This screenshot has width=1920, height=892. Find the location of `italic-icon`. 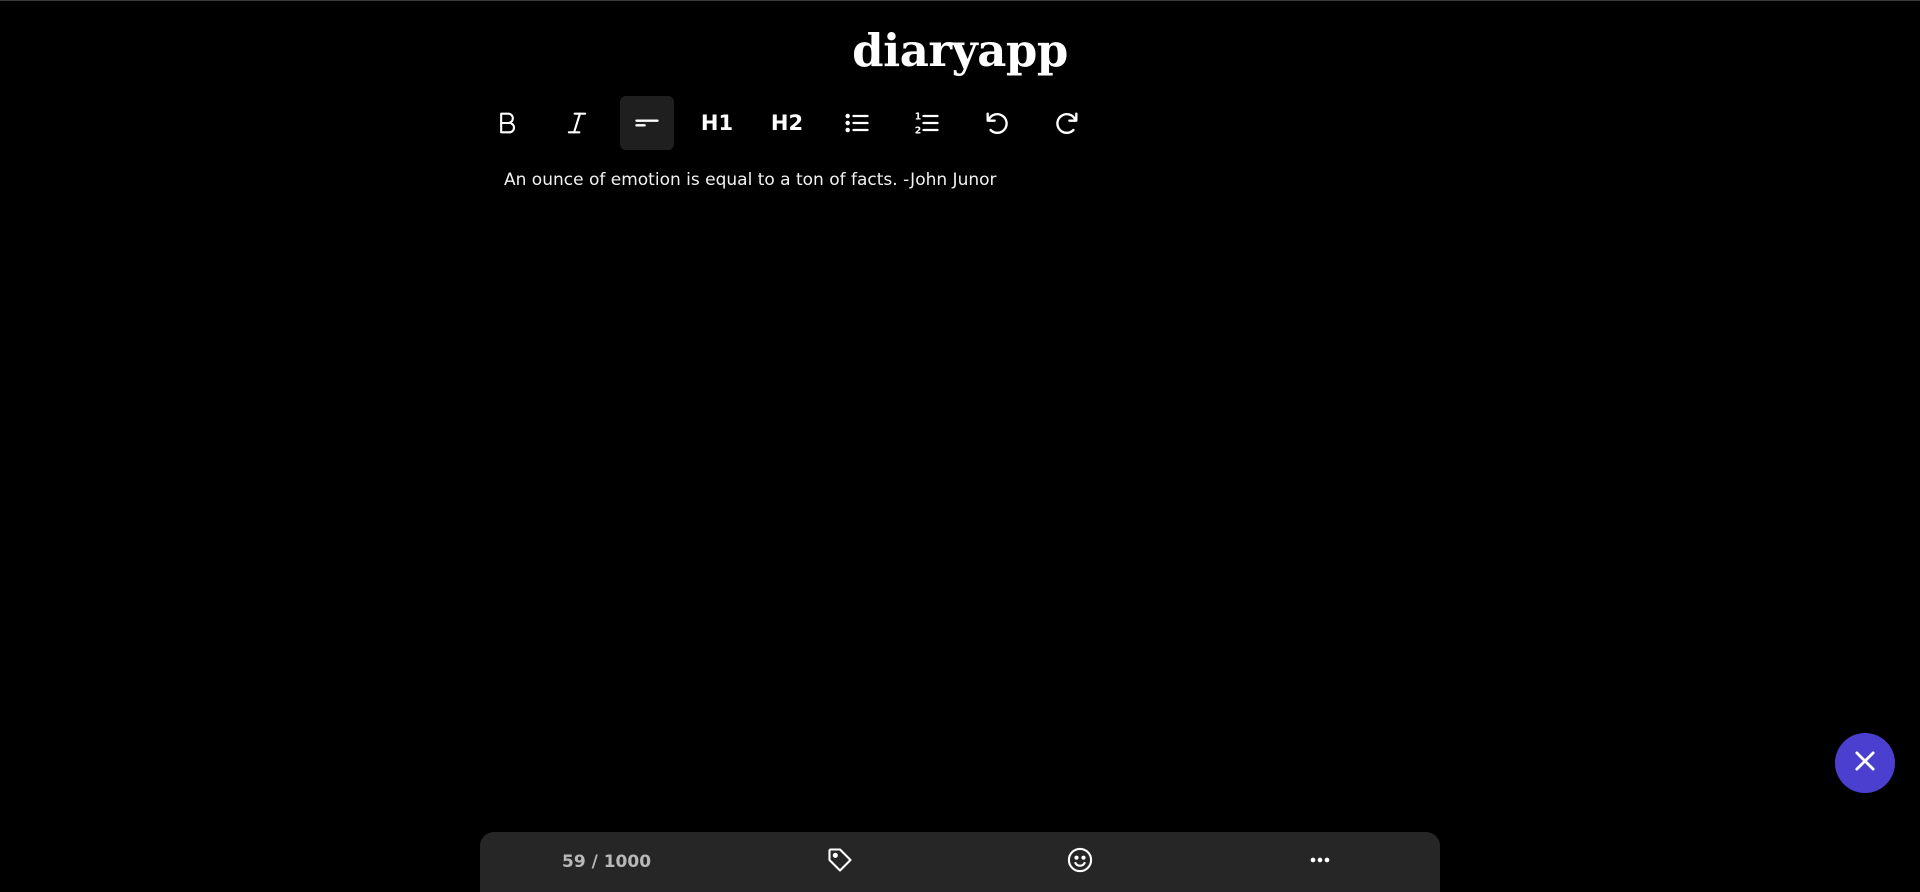

italic-icon is located at coordinates (577, 123).